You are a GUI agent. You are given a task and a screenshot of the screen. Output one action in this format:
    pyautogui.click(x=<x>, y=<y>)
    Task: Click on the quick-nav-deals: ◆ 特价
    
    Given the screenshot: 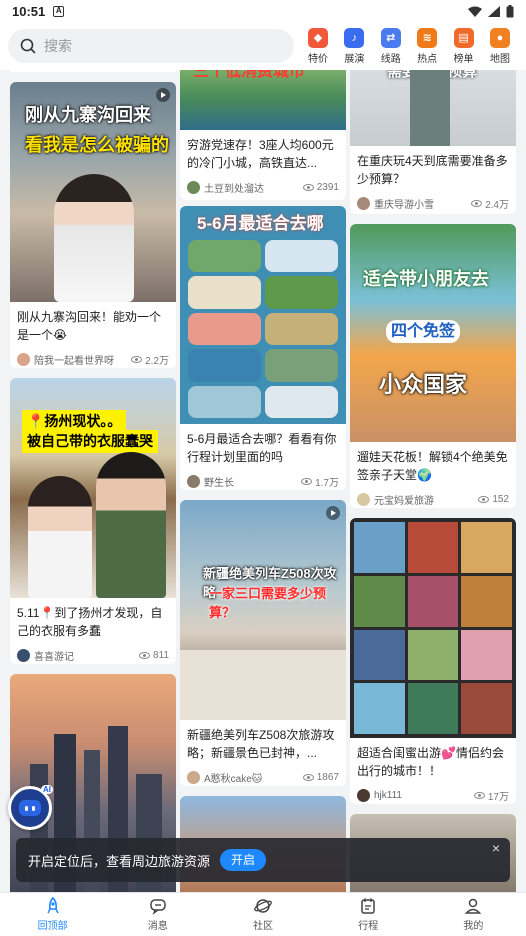 What is the action you would take?
    pyautogui.click(x=318, y=46)
    